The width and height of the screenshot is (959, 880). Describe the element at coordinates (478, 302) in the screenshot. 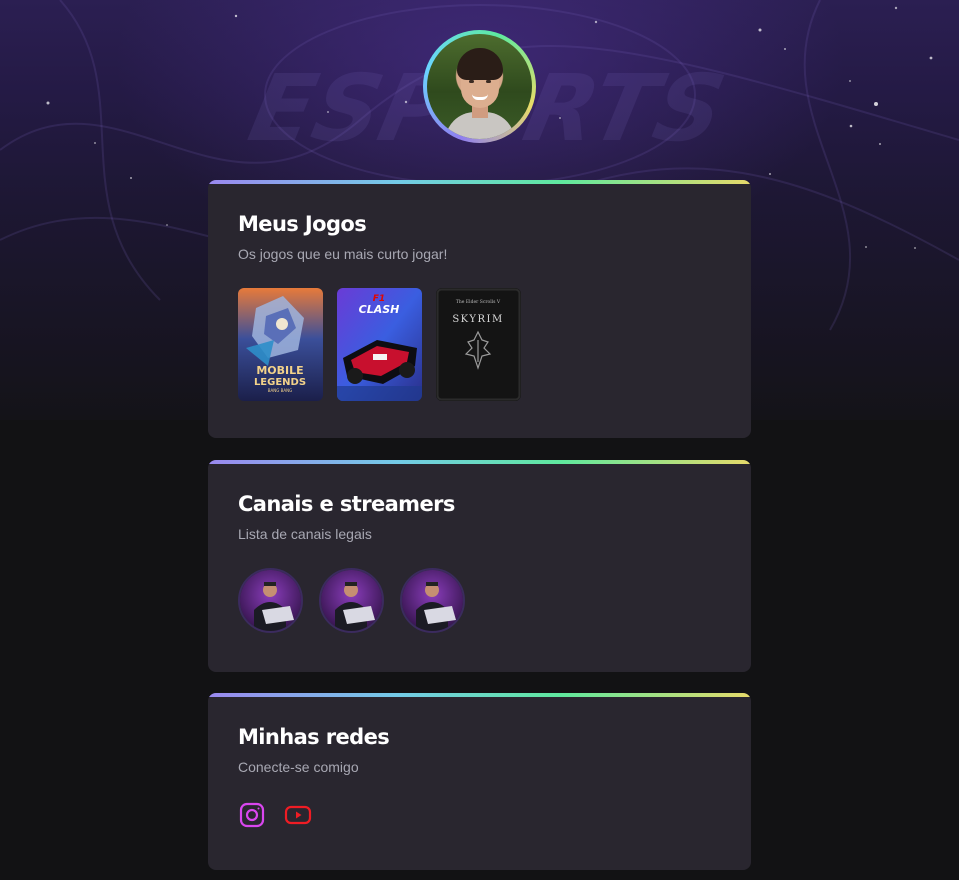

I see `game-logo-line1: The Elder Scrolls V` at that location.